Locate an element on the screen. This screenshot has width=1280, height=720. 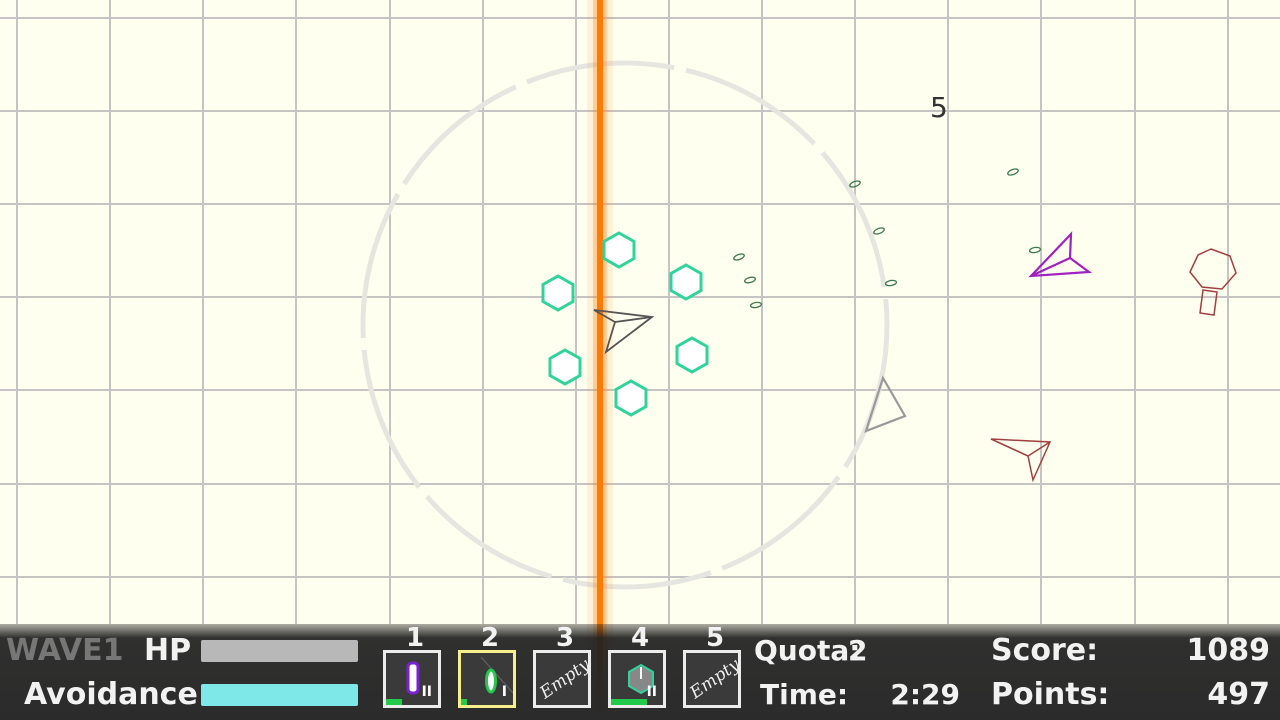
avoidance-bar-fill is located at coordinates (279, 695).